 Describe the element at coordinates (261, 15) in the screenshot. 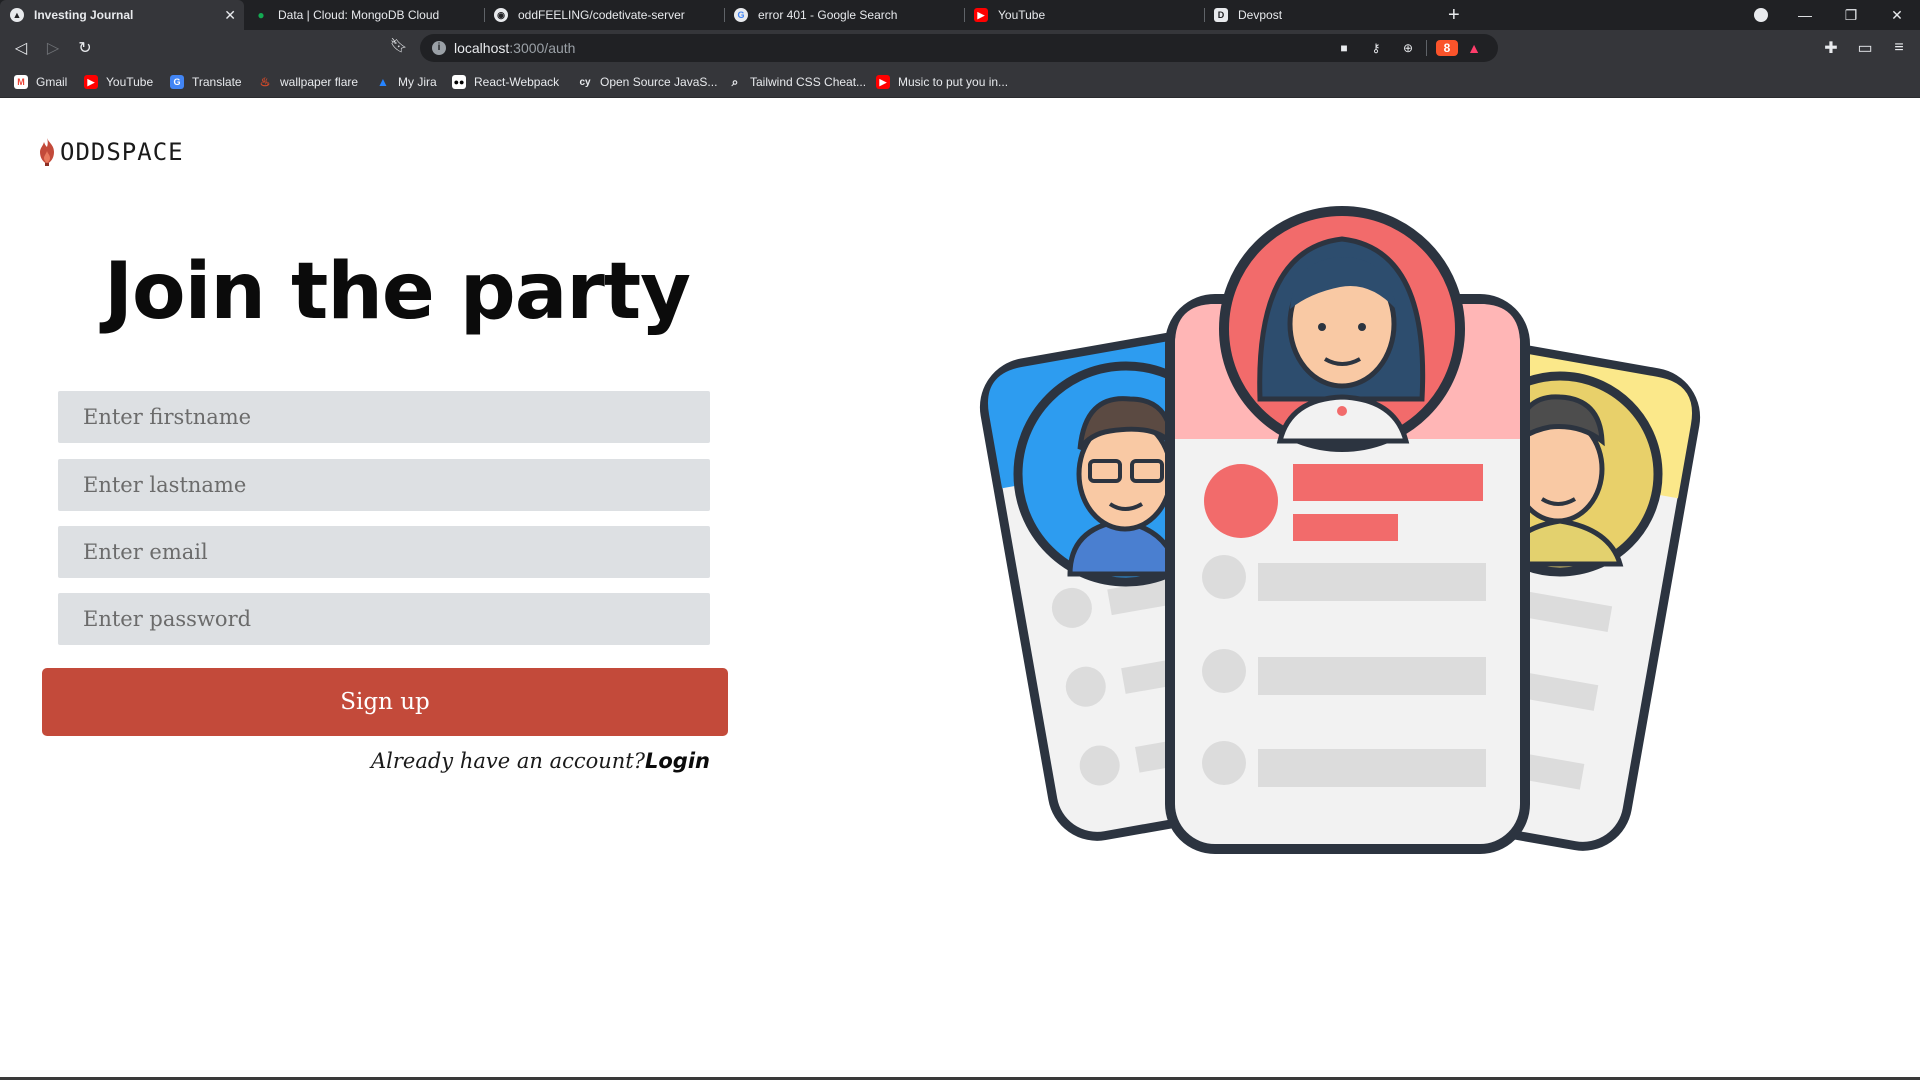

I see `leaf-icon: ●` at that location.